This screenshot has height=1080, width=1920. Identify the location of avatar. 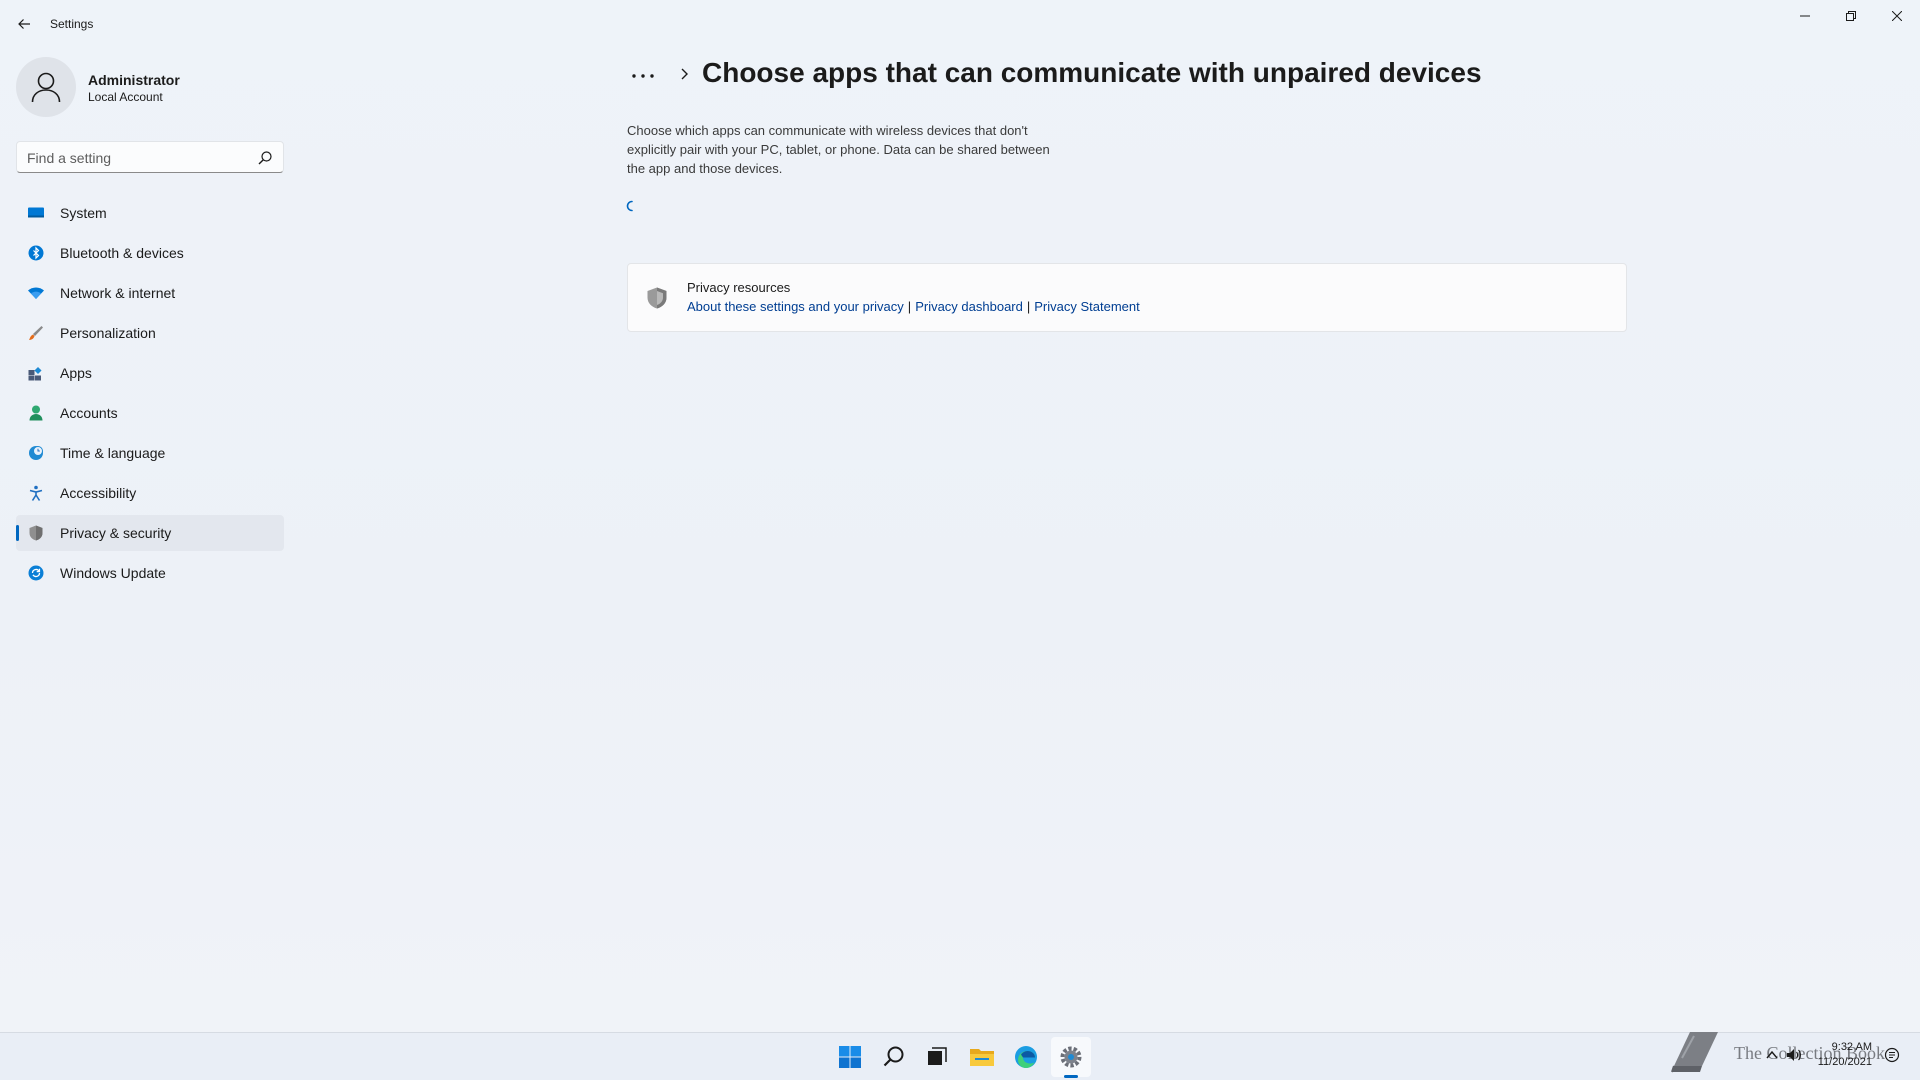
(46, 87).